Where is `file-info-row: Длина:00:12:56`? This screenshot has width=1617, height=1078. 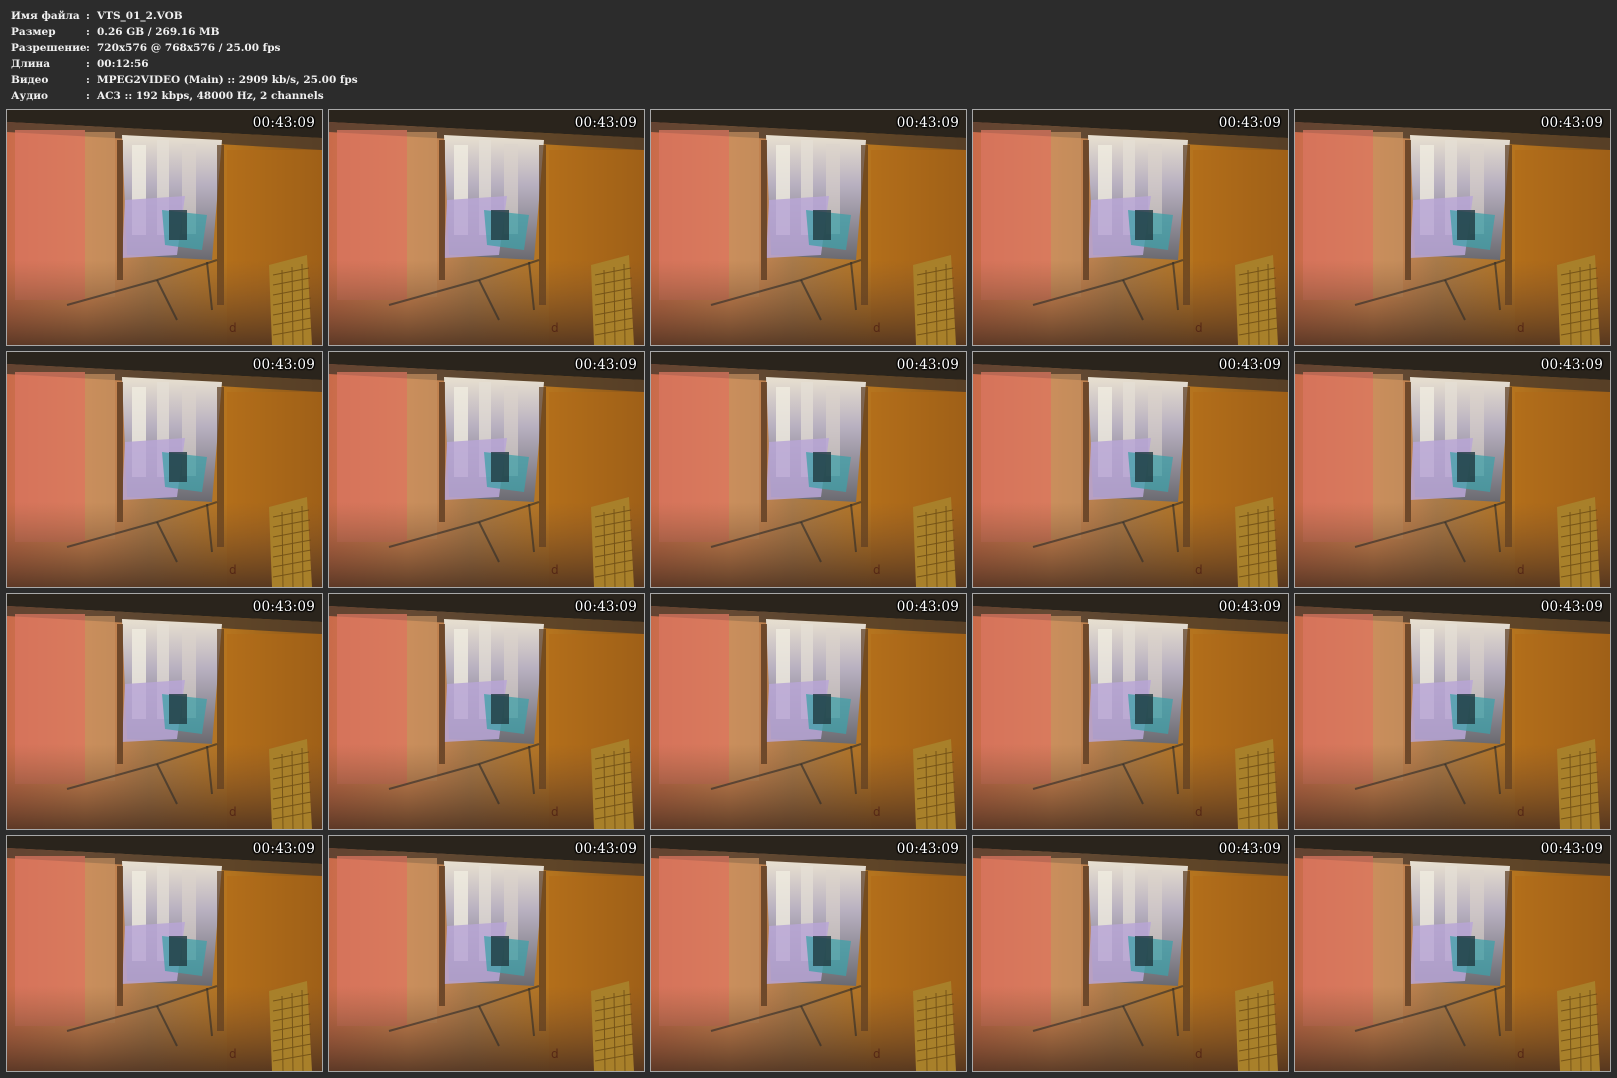 file-info-row: Длина:00:12:56 is located at coordinates (184, 64).